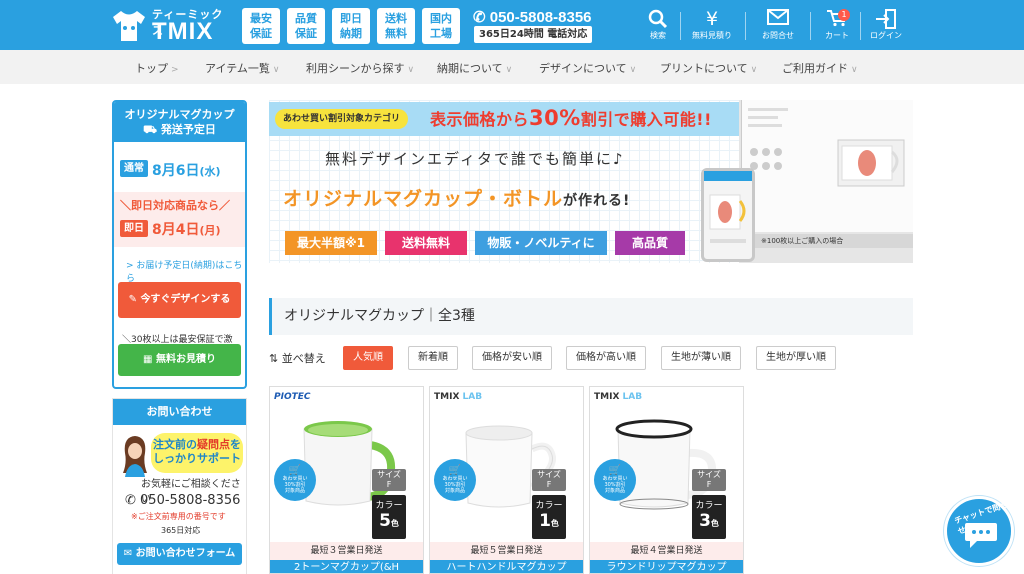 This screenshot has width=1024, height=574. I want to click on logo-text: TMIX, so click(183, 31).